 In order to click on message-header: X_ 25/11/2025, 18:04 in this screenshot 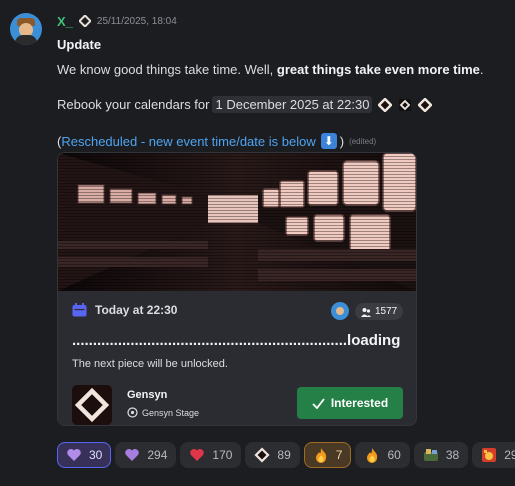, I will do `click(117, 21)`.